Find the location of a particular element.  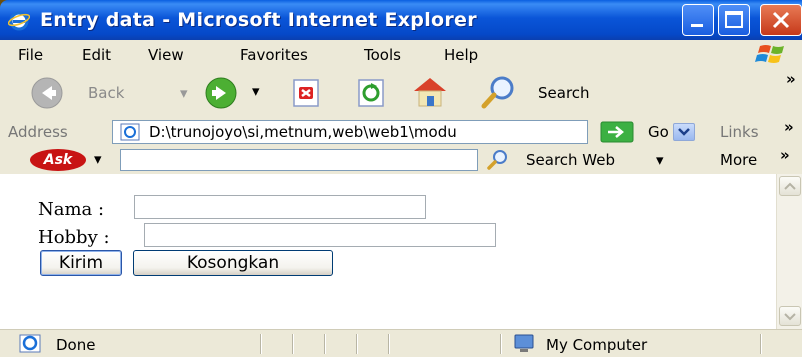

address-dropdown-button is located at coordinates (684, 132).